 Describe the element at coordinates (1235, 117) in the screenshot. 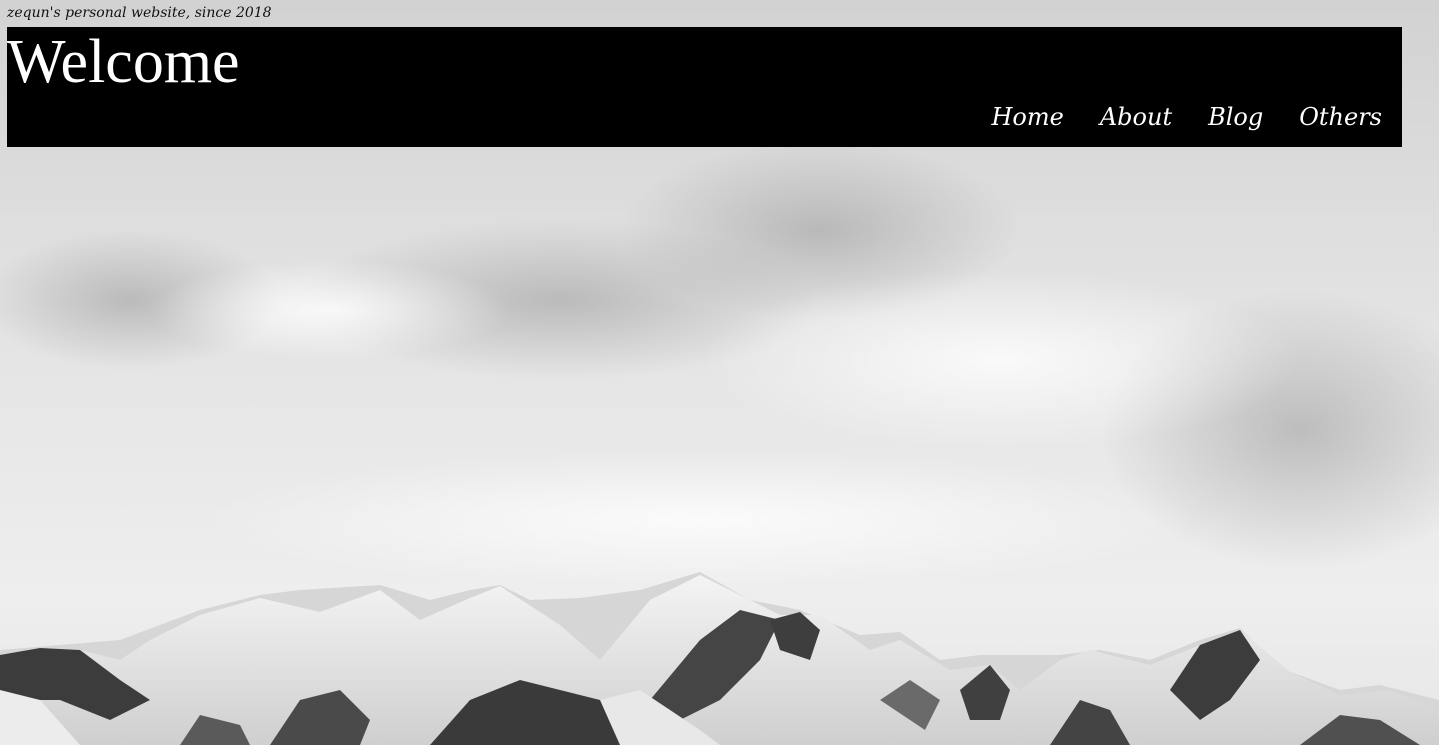

I see `nav-link-blog: Blog` at that location.